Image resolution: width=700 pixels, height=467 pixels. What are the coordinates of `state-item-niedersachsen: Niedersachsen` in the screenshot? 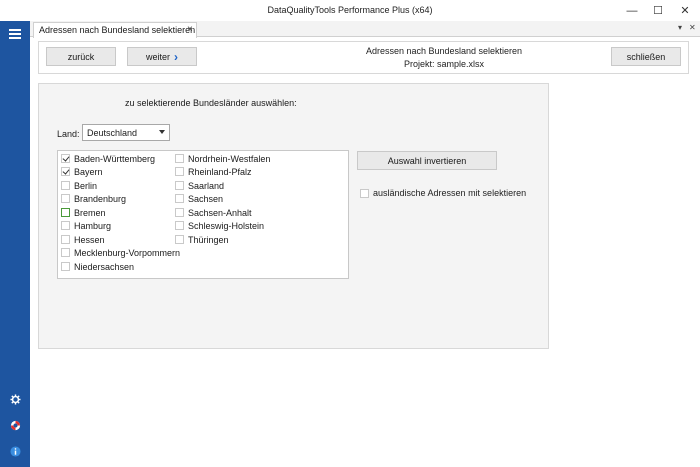 It's located at (97, 266).